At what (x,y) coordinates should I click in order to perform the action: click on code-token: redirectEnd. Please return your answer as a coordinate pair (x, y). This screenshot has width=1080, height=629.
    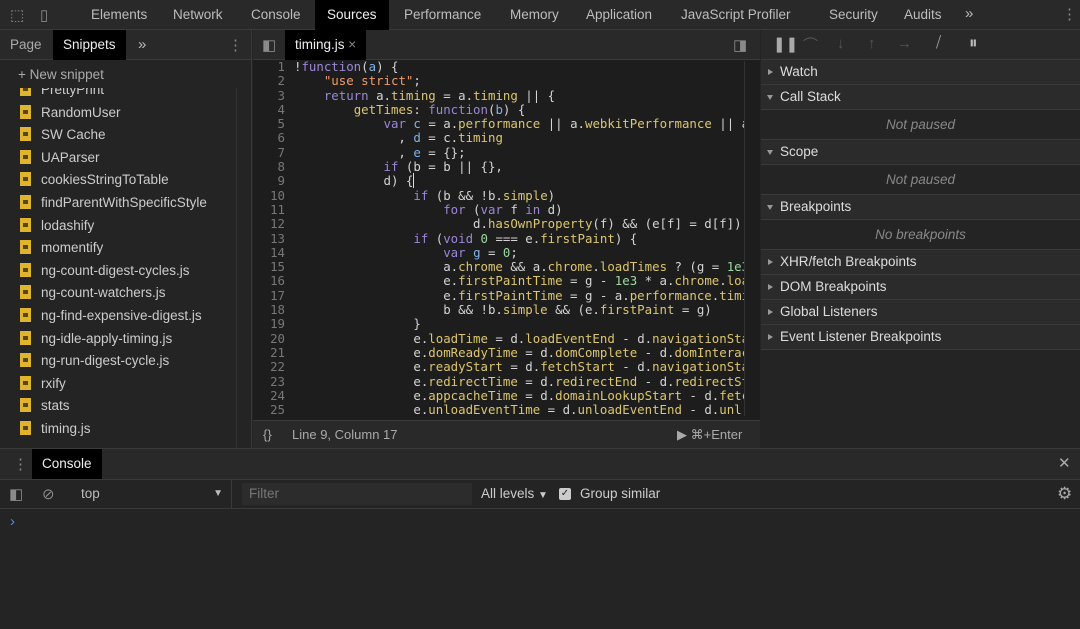
    Looking at the image, I should click on (596, 381).